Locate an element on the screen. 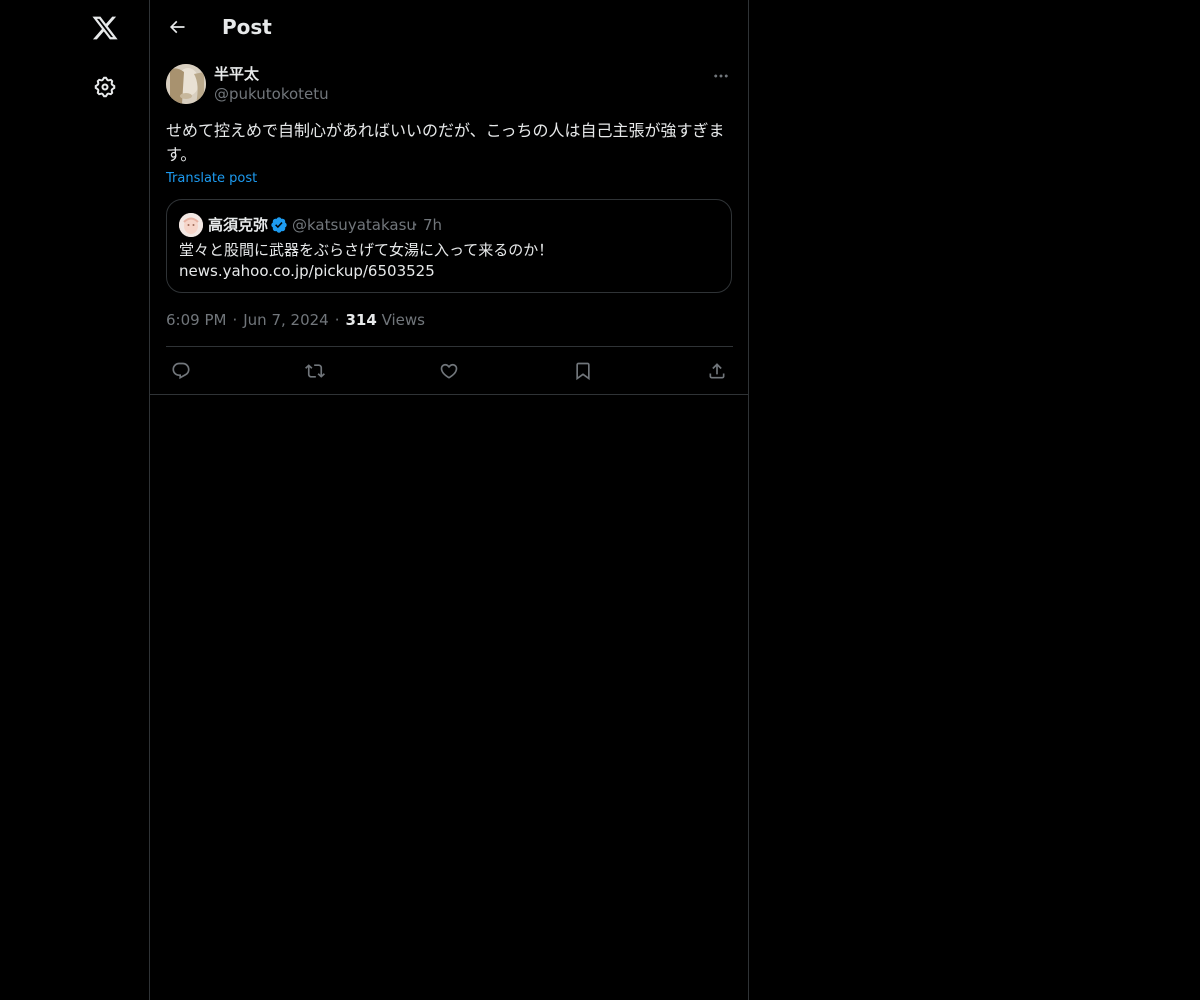 This screenshot has width=1200, height=1000. tweet-author: 半平太 @pukutokotetu is located at coordinates (271, 84).